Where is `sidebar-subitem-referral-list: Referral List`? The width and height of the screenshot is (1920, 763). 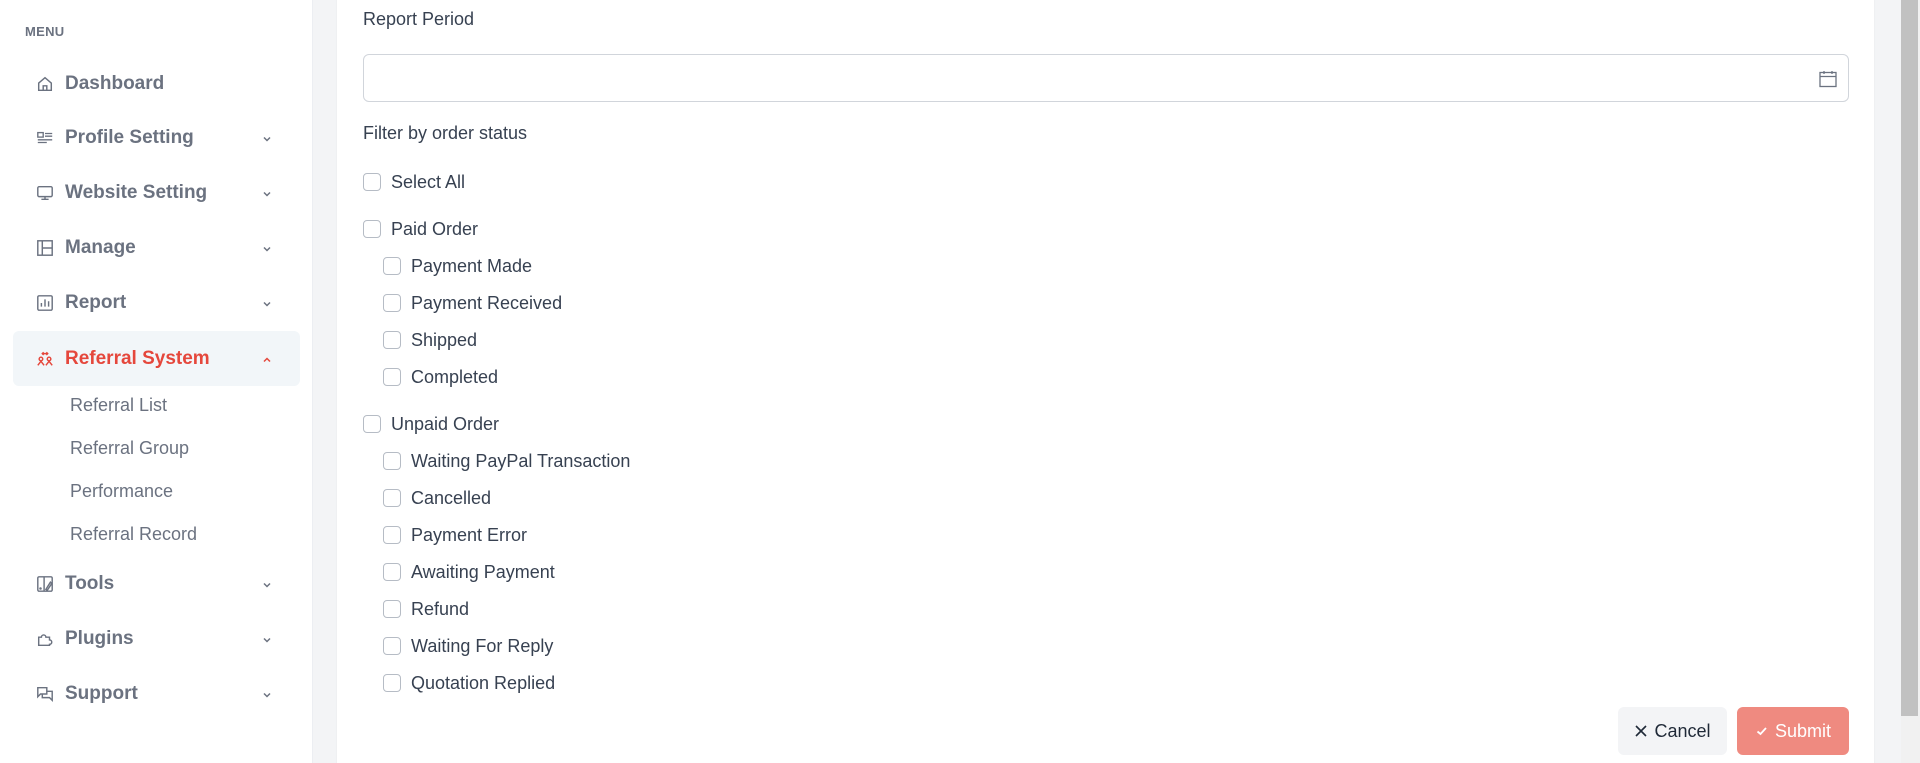
sidebar-subitem-referral-list: Referral List is located at coordinates (118, 405).